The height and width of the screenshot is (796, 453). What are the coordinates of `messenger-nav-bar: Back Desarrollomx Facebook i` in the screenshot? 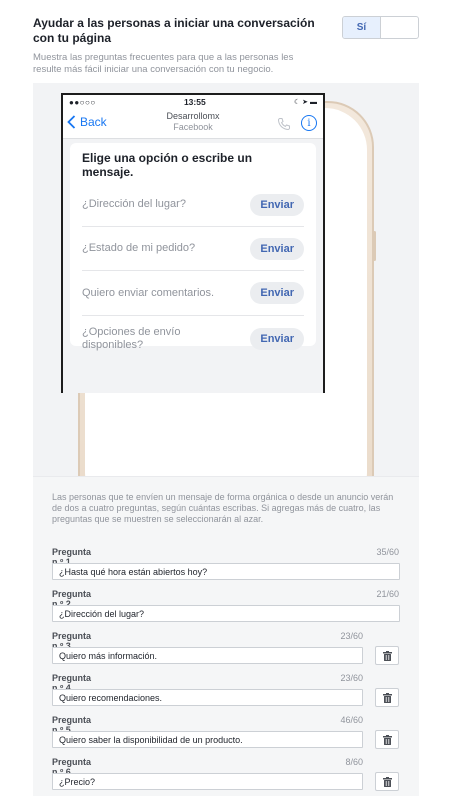 It's located at (193, 124).